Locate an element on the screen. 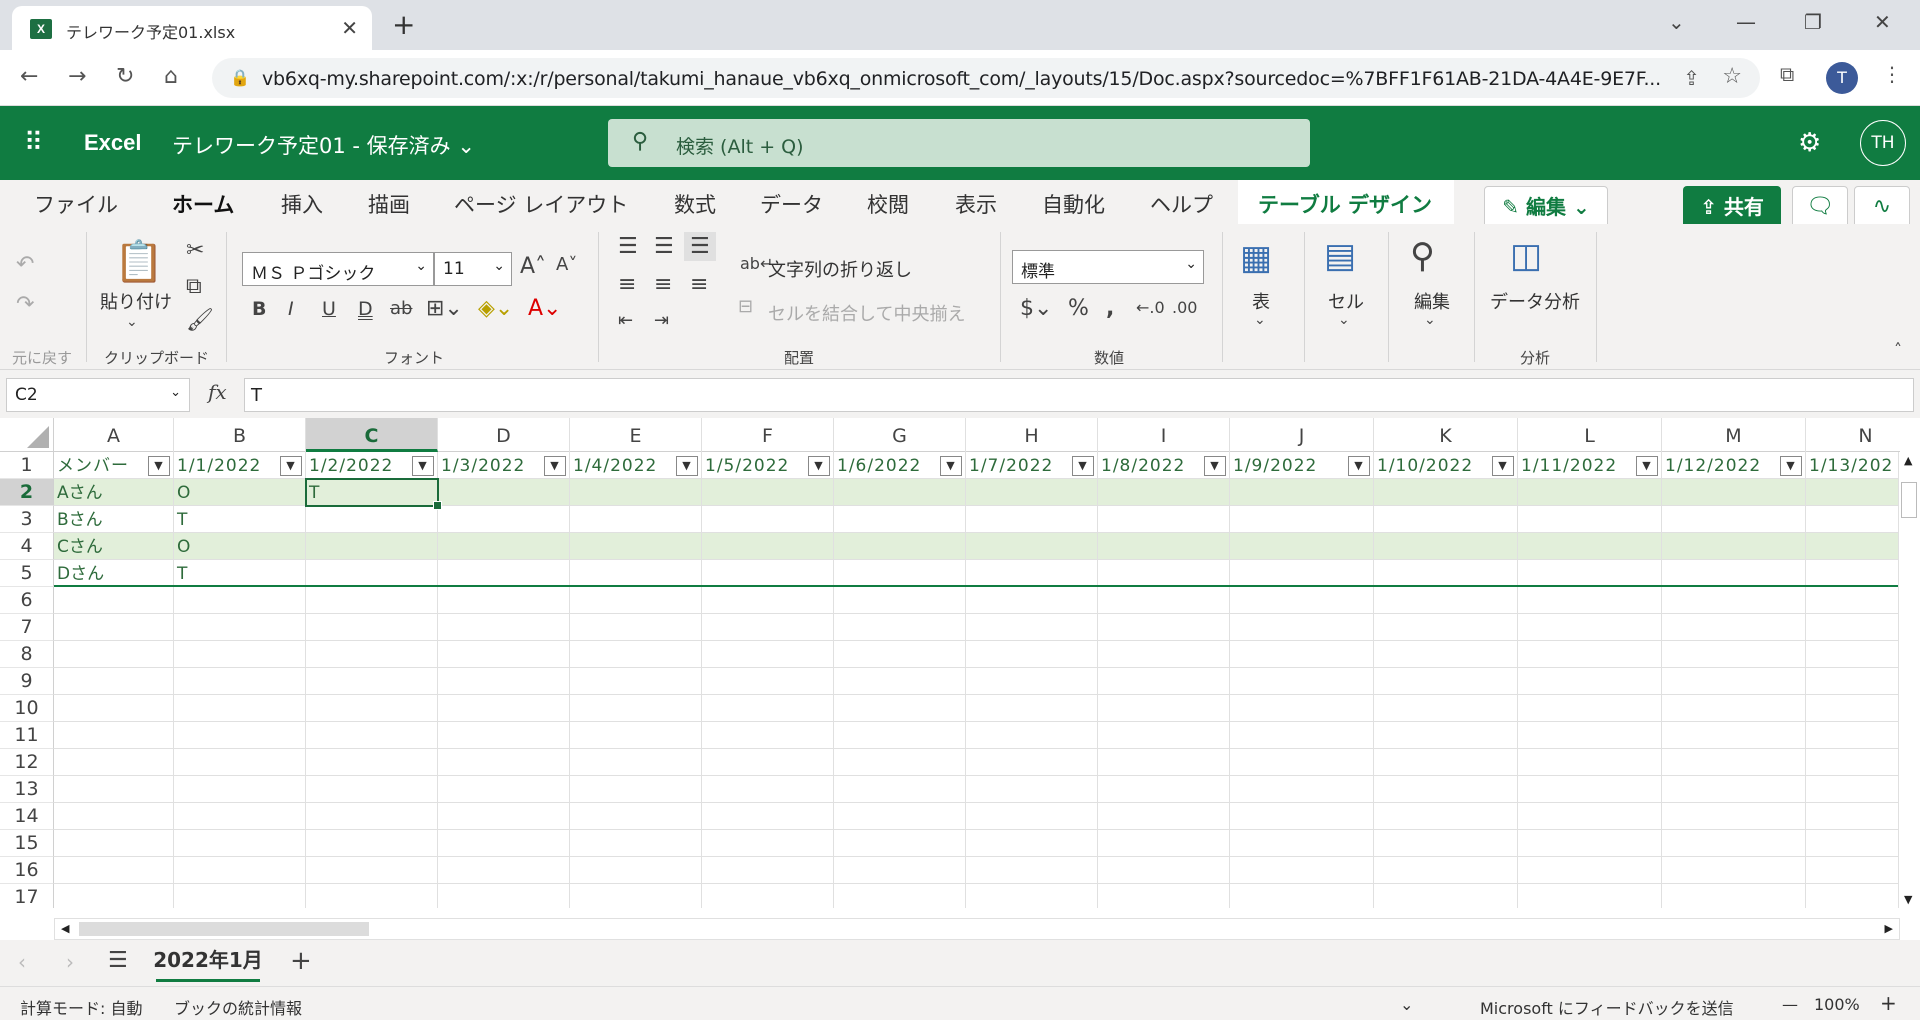 This screenshot has width=1920, height=1020. cell-j8 is located at coordinates (1302, 654).